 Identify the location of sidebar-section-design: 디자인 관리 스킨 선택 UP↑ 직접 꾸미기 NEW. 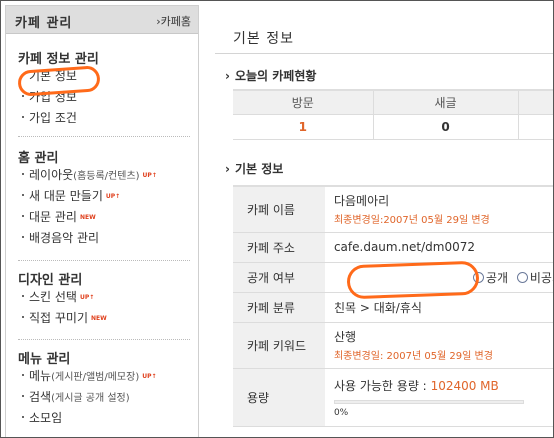
(104, 299).